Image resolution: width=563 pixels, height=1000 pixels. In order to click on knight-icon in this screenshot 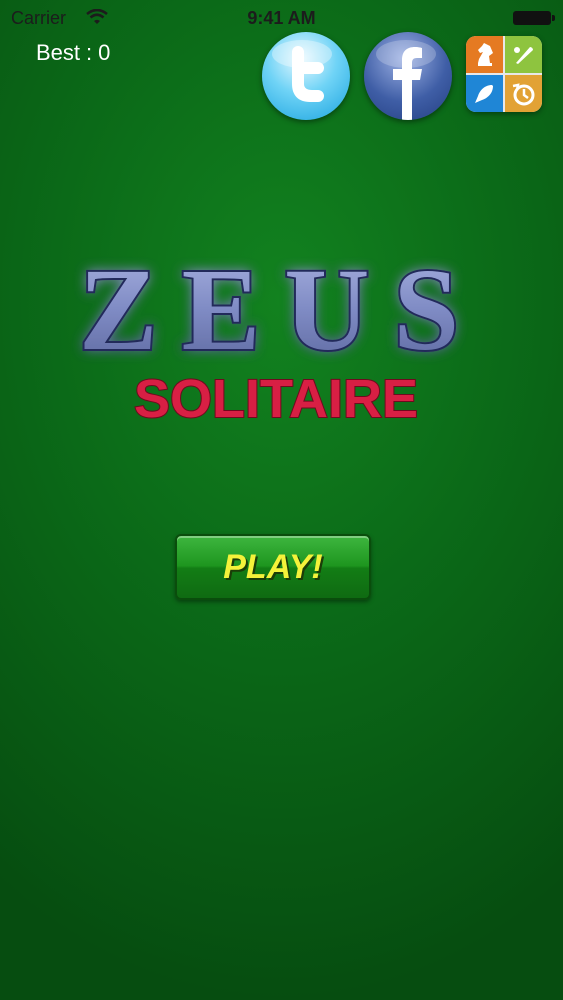, I will do `click(484, 54)`.